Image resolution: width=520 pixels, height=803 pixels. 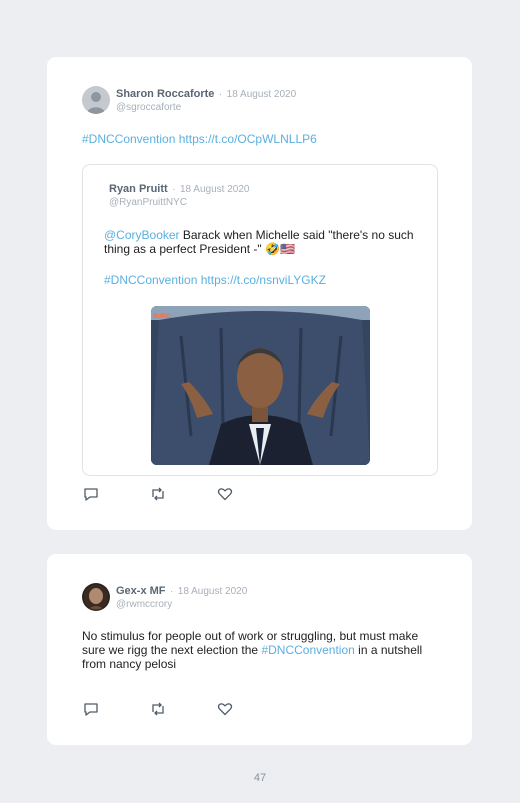 I want to click on quoted-tweet-links: #DNCConvention https://t.co/nsnviLYGKZ, so click(x=215, y=280).